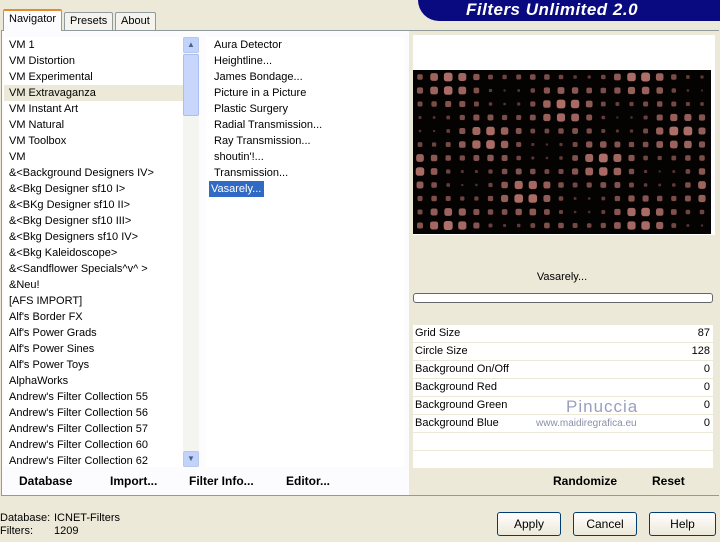  What do you see at coordinates (93, 109) in the screenshot?
I see `category-item: VM Instant Art` at bounding box center [93, 109].